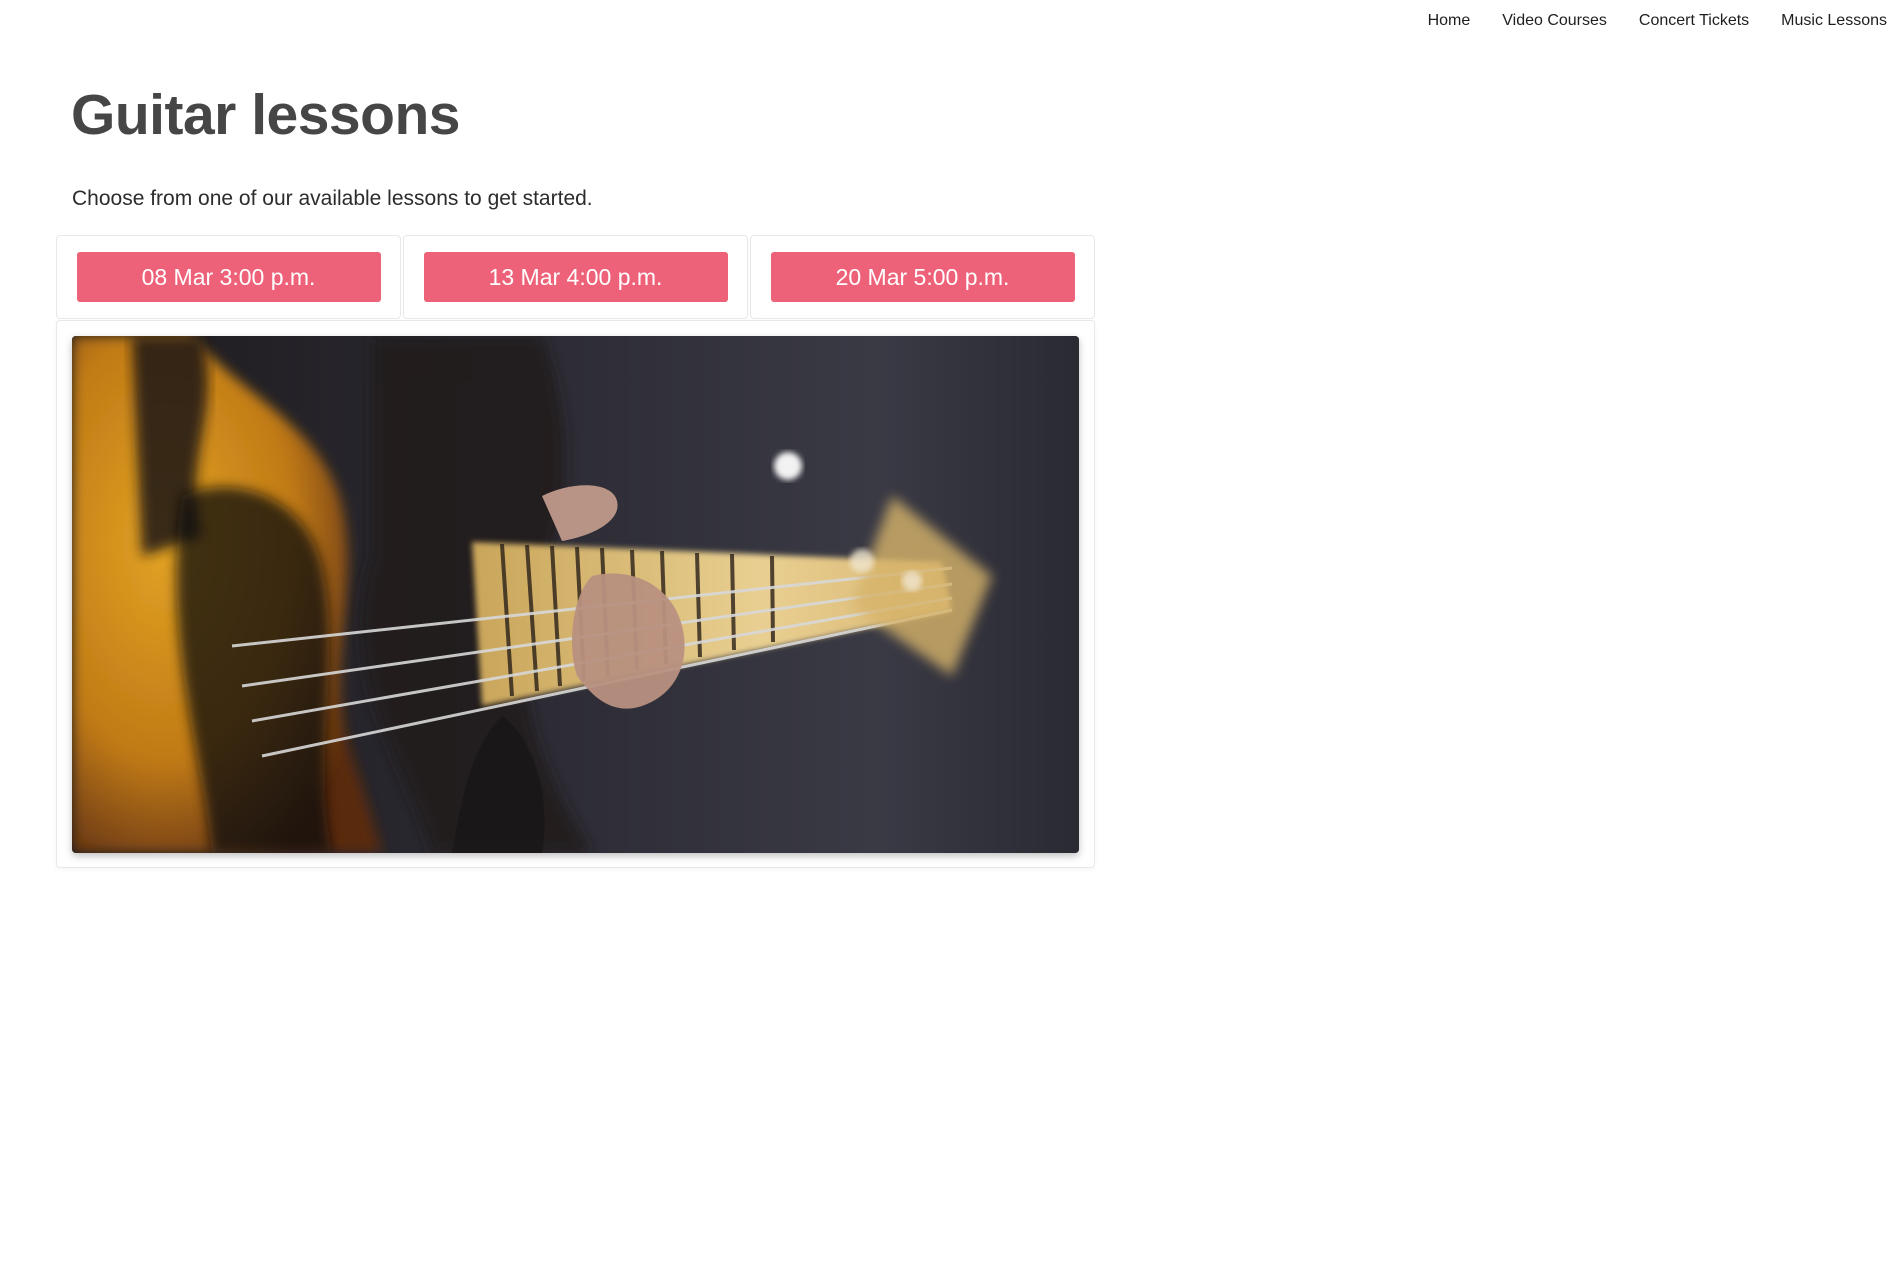  I want to click on lesson-slot-button-3: 20 Mar 5:00 p.m., so click(922, 277).